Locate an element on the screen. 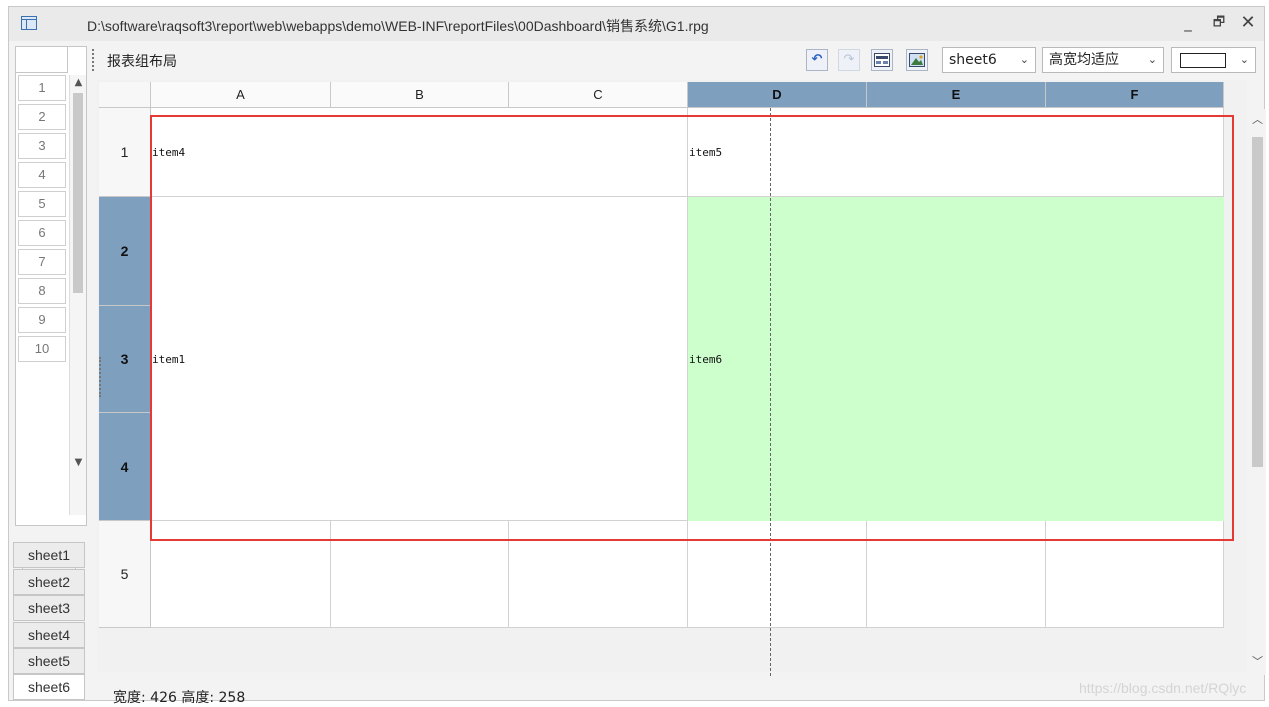 The width and height of the screenshot is (1269, 707). scroll-down-icon: ﹀ is located at coordinates (1257, 662).